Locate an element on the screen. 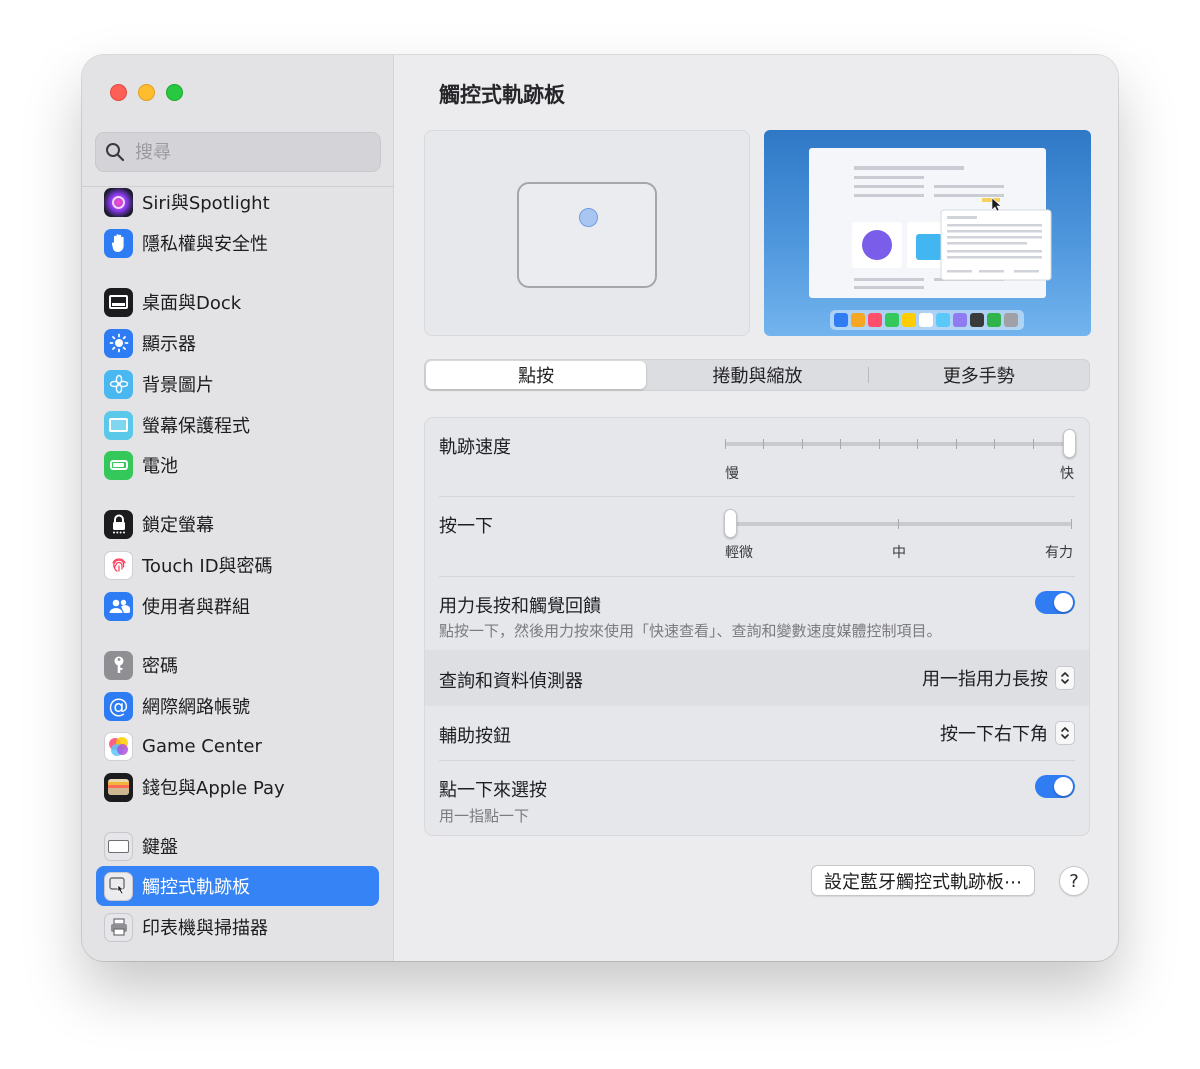  lookup-value: 用一指用力長按 is located at coordinates (985, 679).